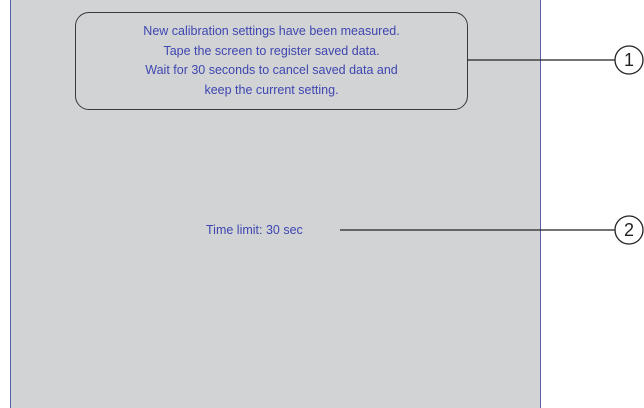 This screenshot has width=644, height=408. Describe the element at coordinates (254, 230) in the screenshot. I see `time-limit-label: Time limit: 30 sec` at that location.